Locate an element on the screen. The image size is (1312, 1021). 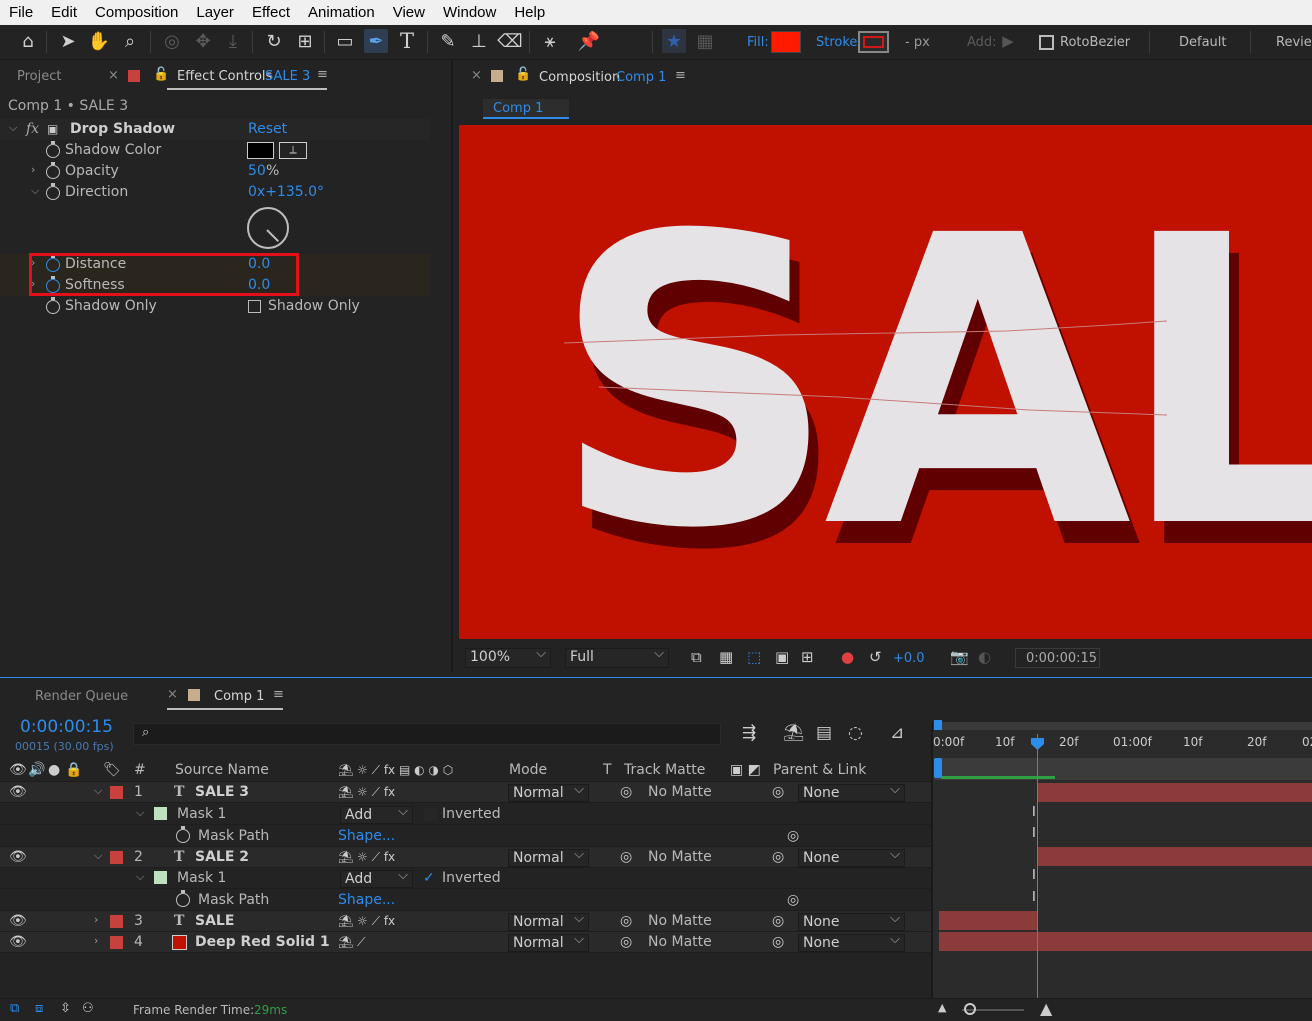
shadow-only-checkbox is located at coordinates (254, 306).